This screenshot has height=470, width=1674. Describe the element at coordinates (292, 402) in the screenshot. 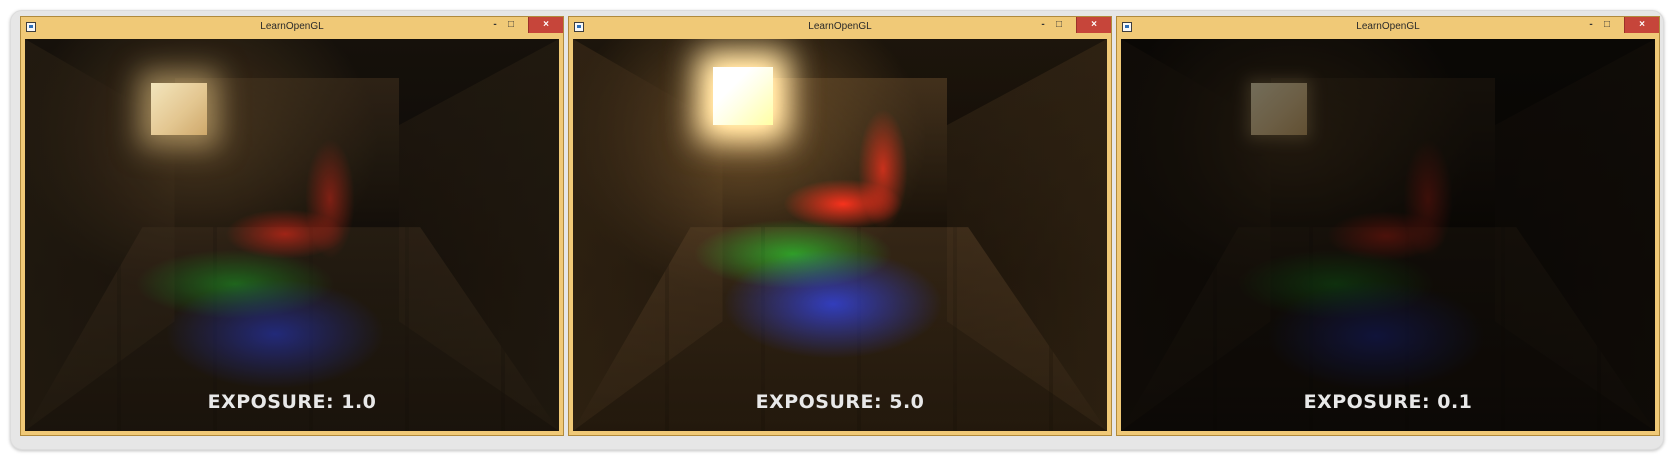

I see `exposure-label: EXPOSURE: 1.0` at that location.